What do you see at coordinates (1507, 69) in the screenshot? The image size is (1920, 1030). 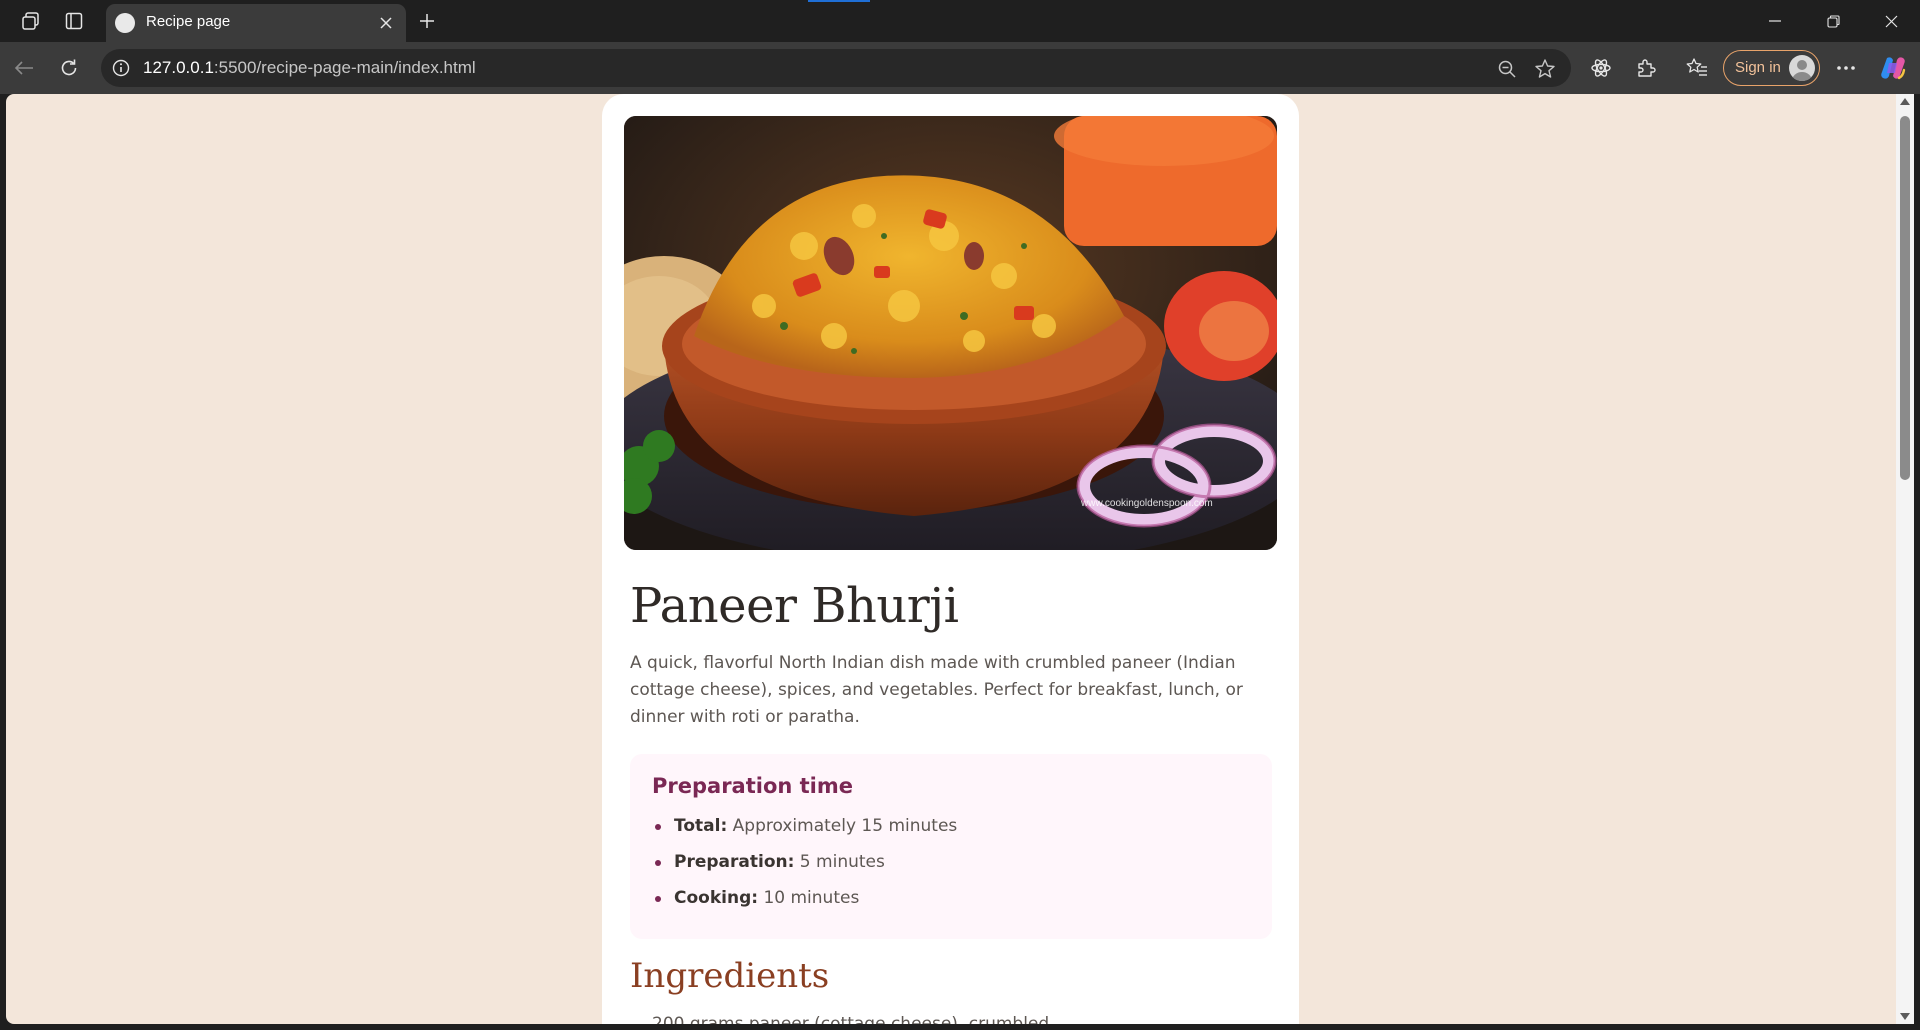 I see `zoom-out-icon` at bounding box center [1507, 69].